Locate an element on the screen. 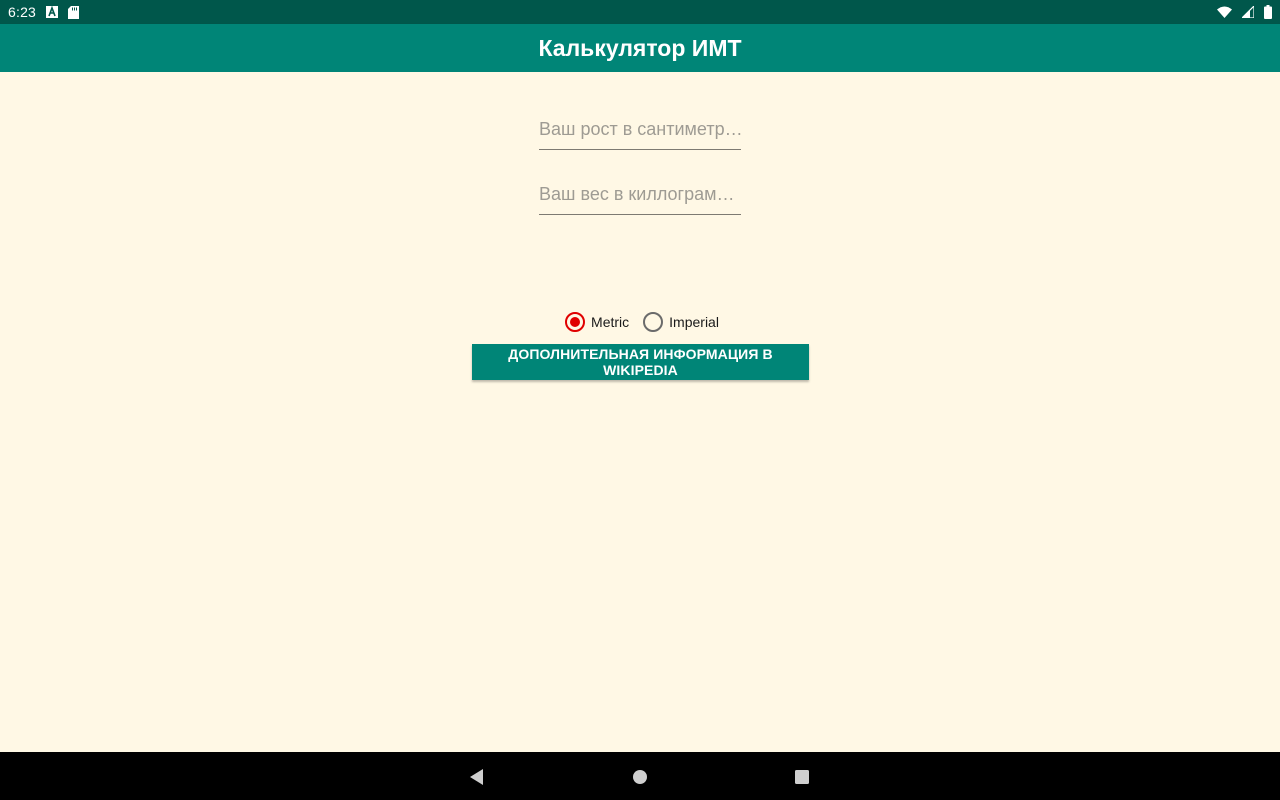 The width and height of the screenshot is (1280, 800). app-title: Калькулятор ИМТ is located at coordinates (640, 47).